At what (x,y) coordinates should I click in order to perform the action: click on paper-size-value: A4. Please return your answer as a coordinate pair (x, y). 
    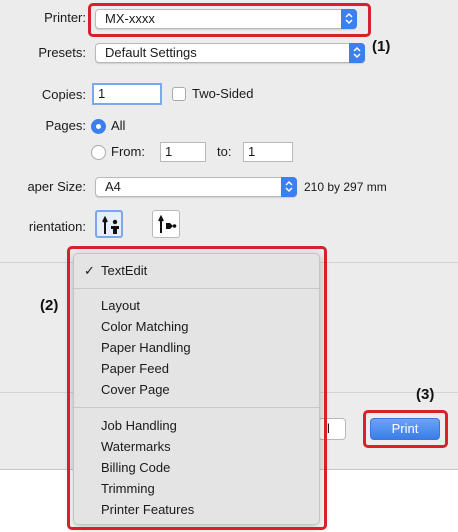
    Looking at the image, I should click on (113, 186).